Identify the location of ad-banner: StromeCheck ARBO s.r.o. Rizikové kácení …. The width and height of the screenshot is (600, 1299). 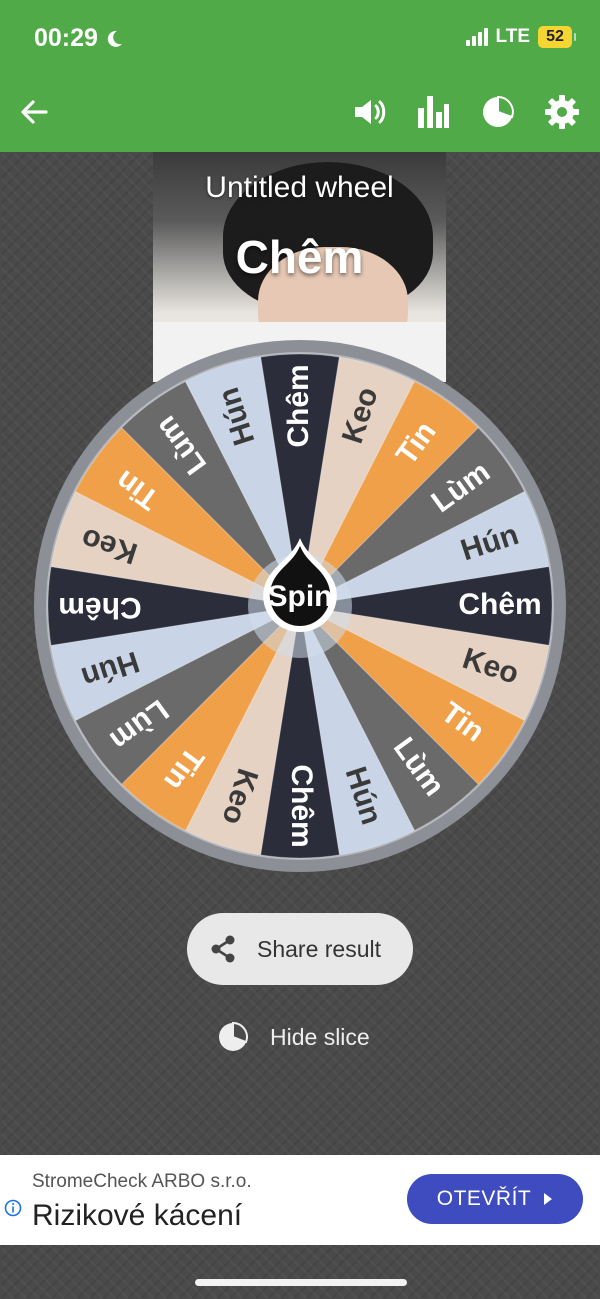
(300, 1200).